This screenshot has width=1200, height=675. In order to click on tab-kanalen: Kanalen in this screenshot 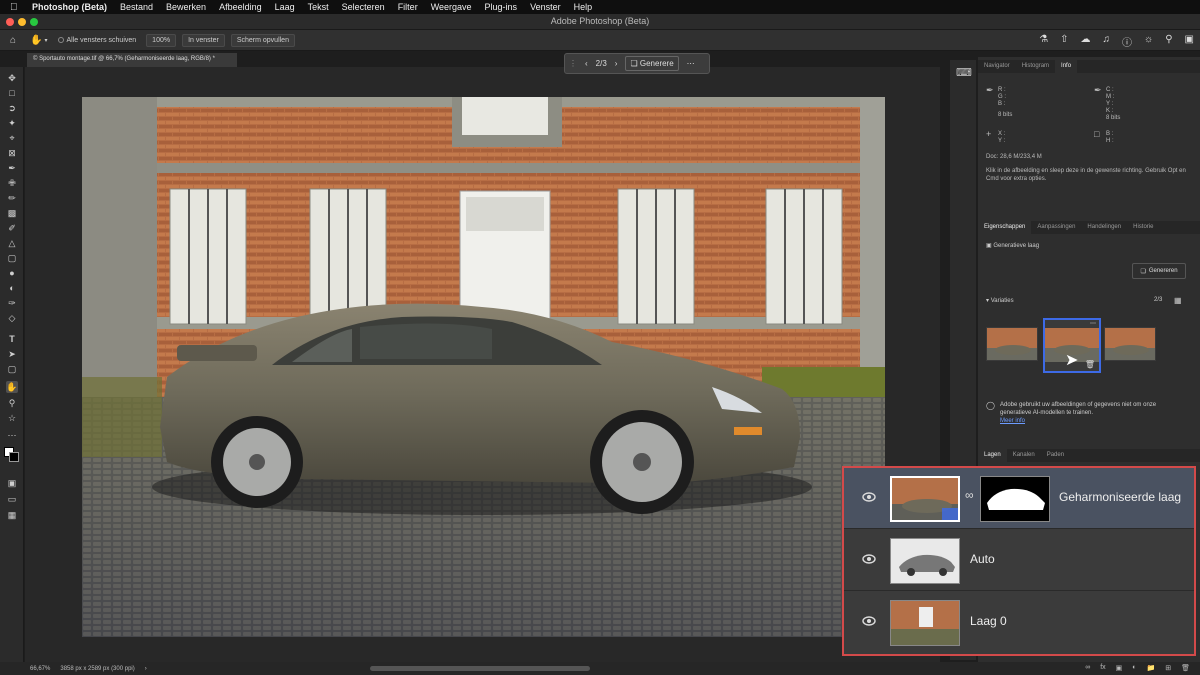, I will do `click(1024, 455)`.